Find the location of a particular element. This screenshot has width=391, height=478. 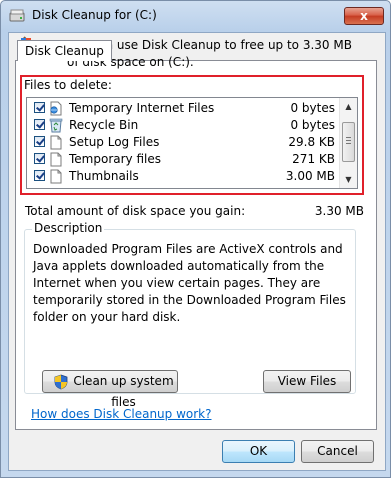

vertical-scrollbar: ▲ ▼ is located at coordinates (348, 143).